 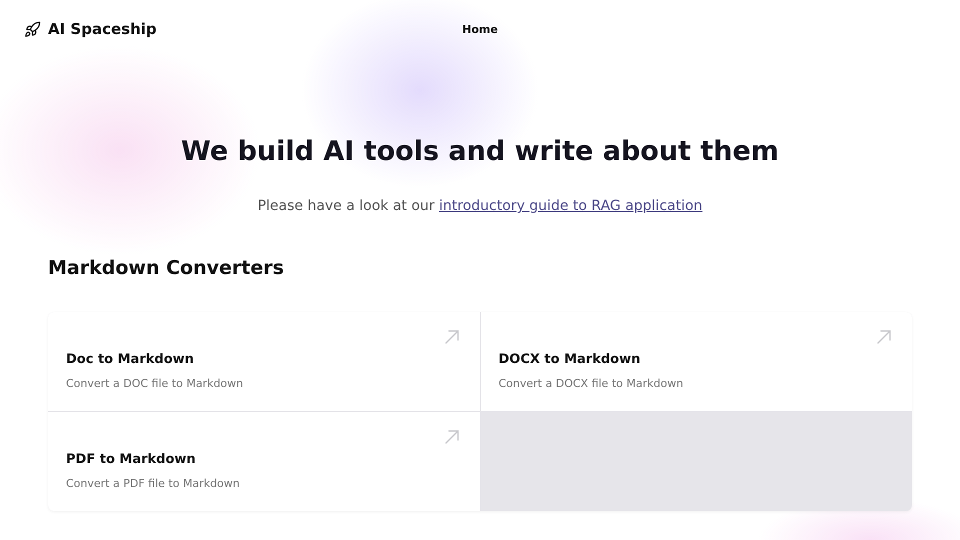 What do you see at coordinates (570, 359) in the screenshot?
I see `card-title: DOCX to Markdown` at bounding box center [570, 359].